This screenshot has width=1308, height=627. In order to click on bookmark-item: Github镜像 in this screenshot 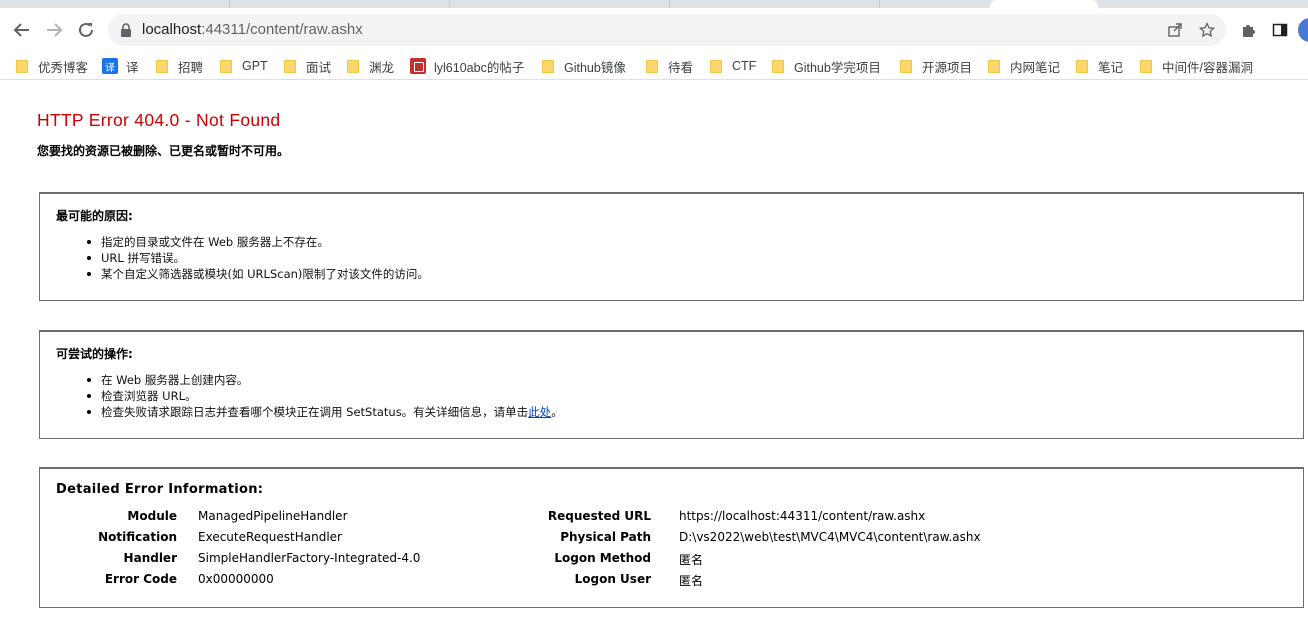, I will do `click(584, 66)`.